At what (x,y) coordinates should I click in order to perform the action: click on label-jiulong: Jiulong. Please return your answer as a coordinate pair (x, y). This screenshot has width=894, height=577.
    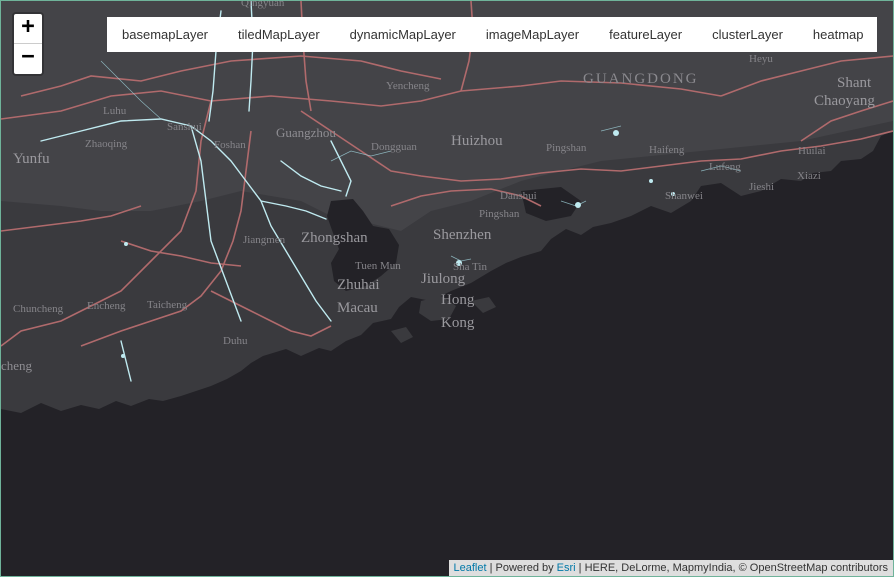
    Looking at the image, I should click on (443, 279).